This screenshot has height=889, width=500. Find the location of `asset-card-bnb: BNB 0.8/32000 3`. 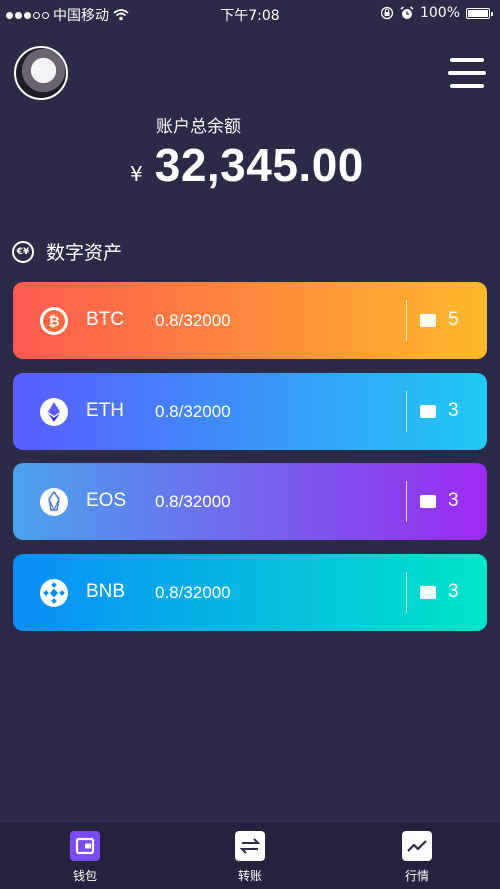

asset-card-bnb: BNB 0.8/32000 3 is located at coordinates (250, 592).